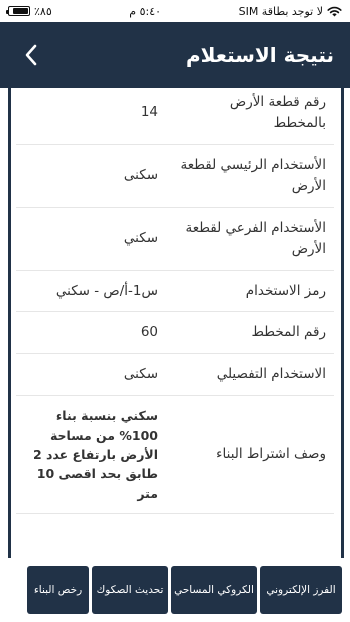 Image resolution: width=350 pixels, height=622 pixels. I want to click on row-label: الاستخدام التفصيلي, so click(271, 374).